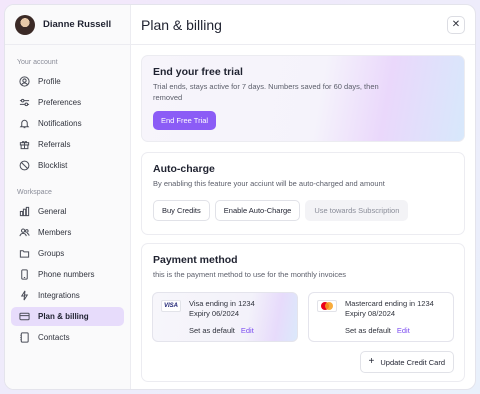  What do you see at coordinates (195, 260) in the screenshot?
I see `payment-title: Payment method` at bounding box center [195, 260].